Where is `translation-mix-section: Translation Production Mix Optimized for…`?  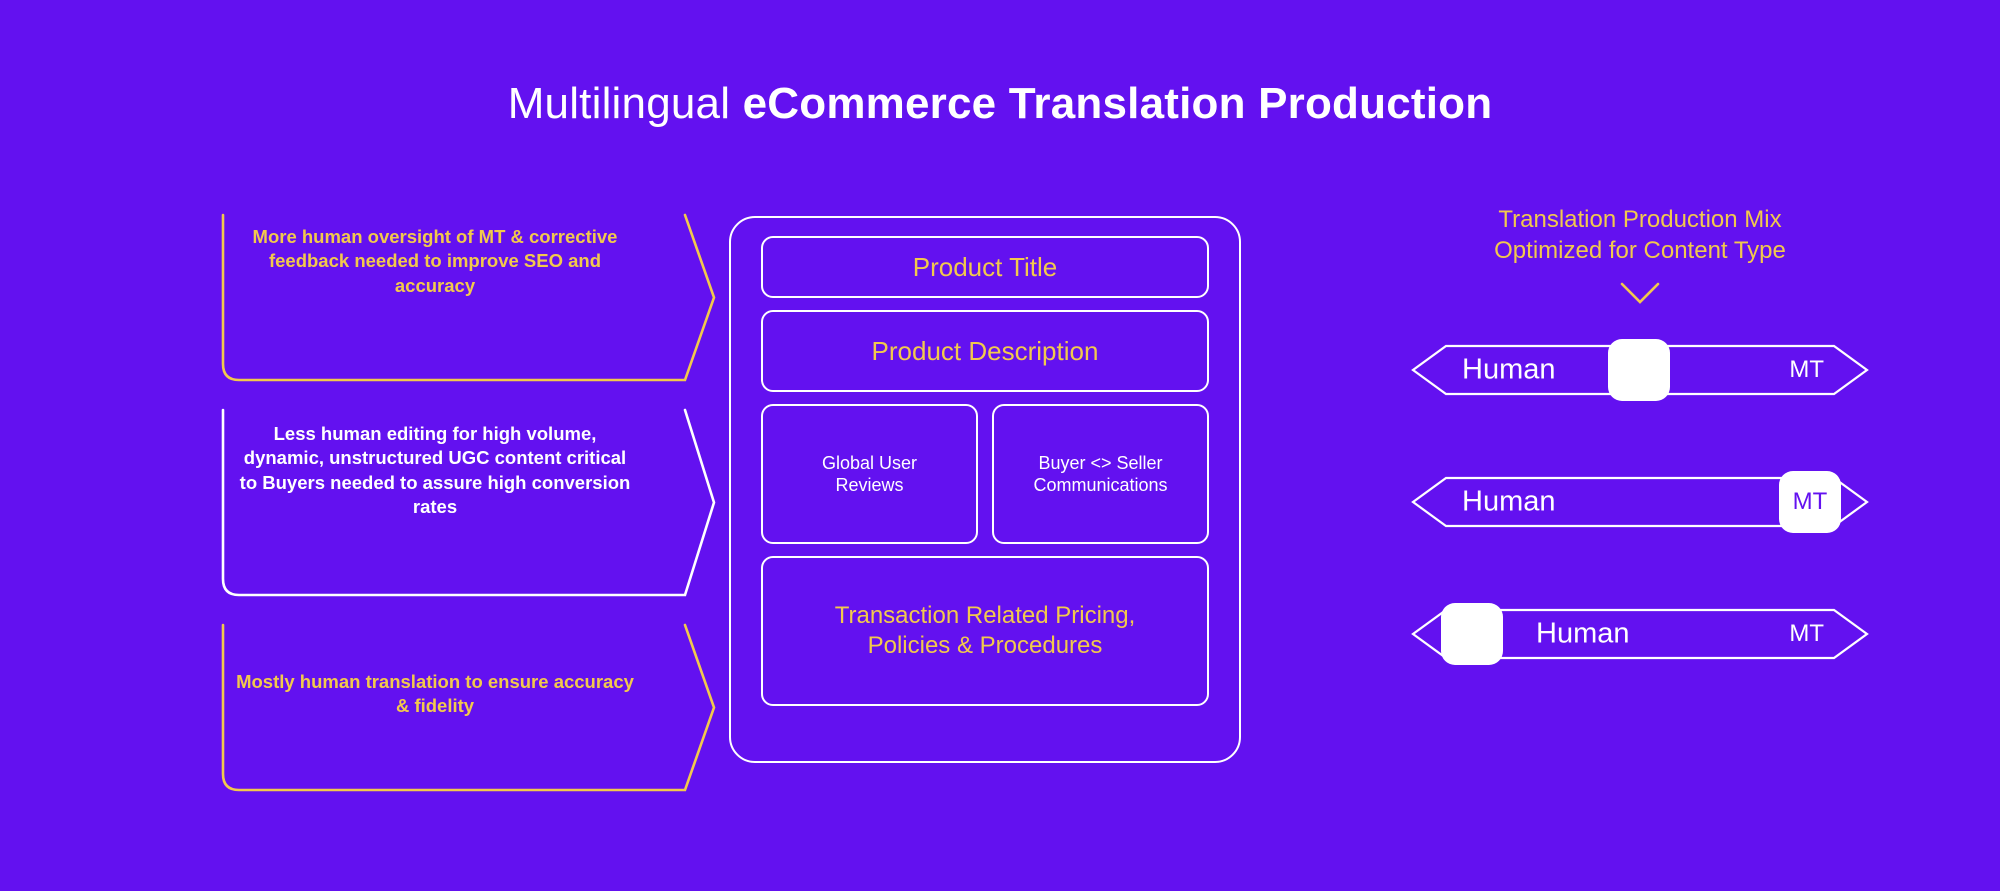
translation-mix-section: Translation Production Mix Optimized for… is located at coordinates (1640, 437).